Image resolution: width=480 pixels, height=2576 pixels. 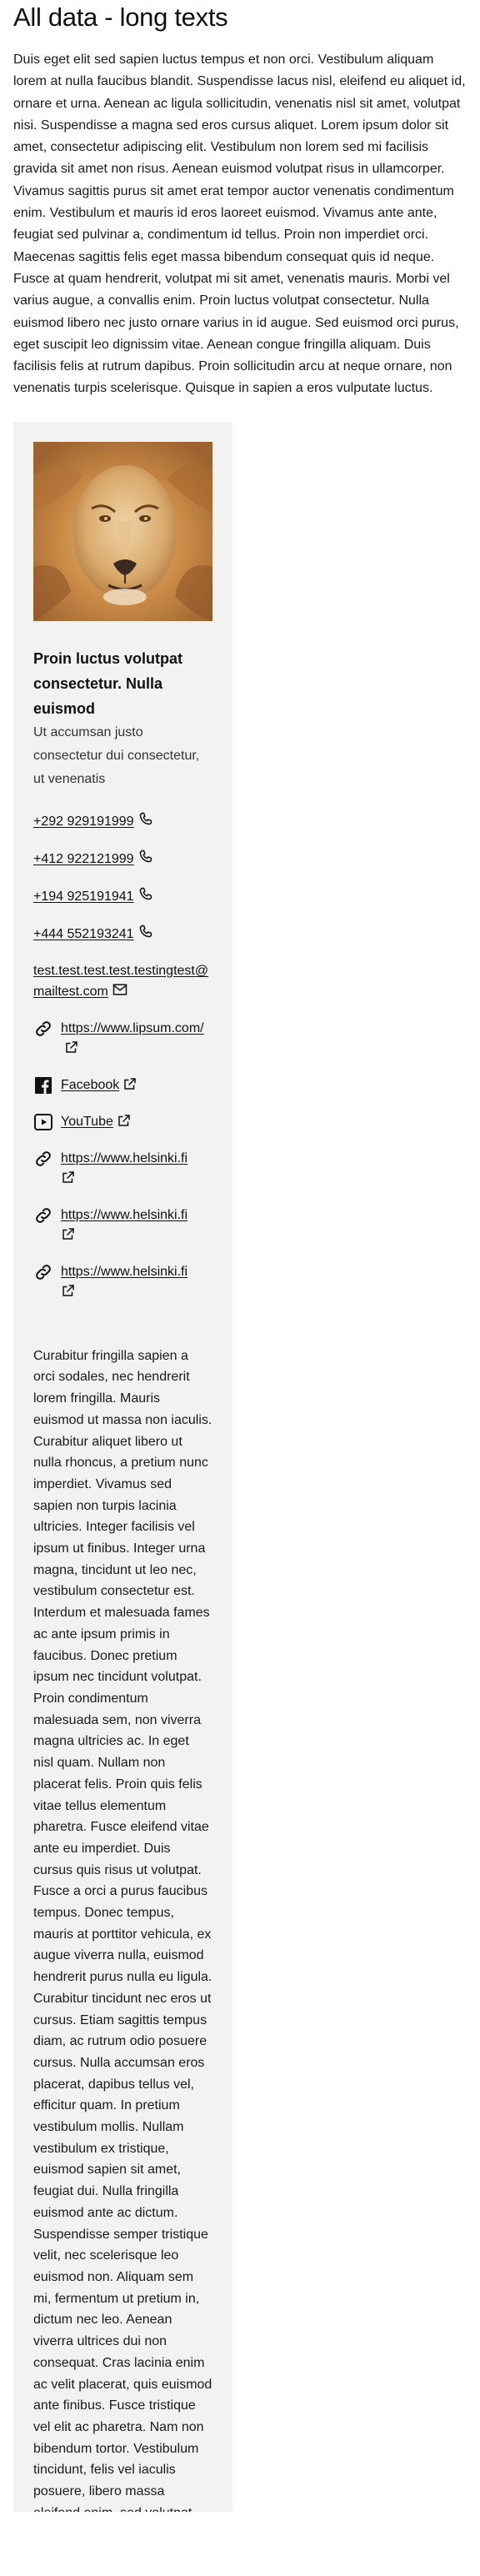 What do you see at coordinates (120, 989) in the screenshot?
I see `envelope-icon` at bounding box center [120, 989].